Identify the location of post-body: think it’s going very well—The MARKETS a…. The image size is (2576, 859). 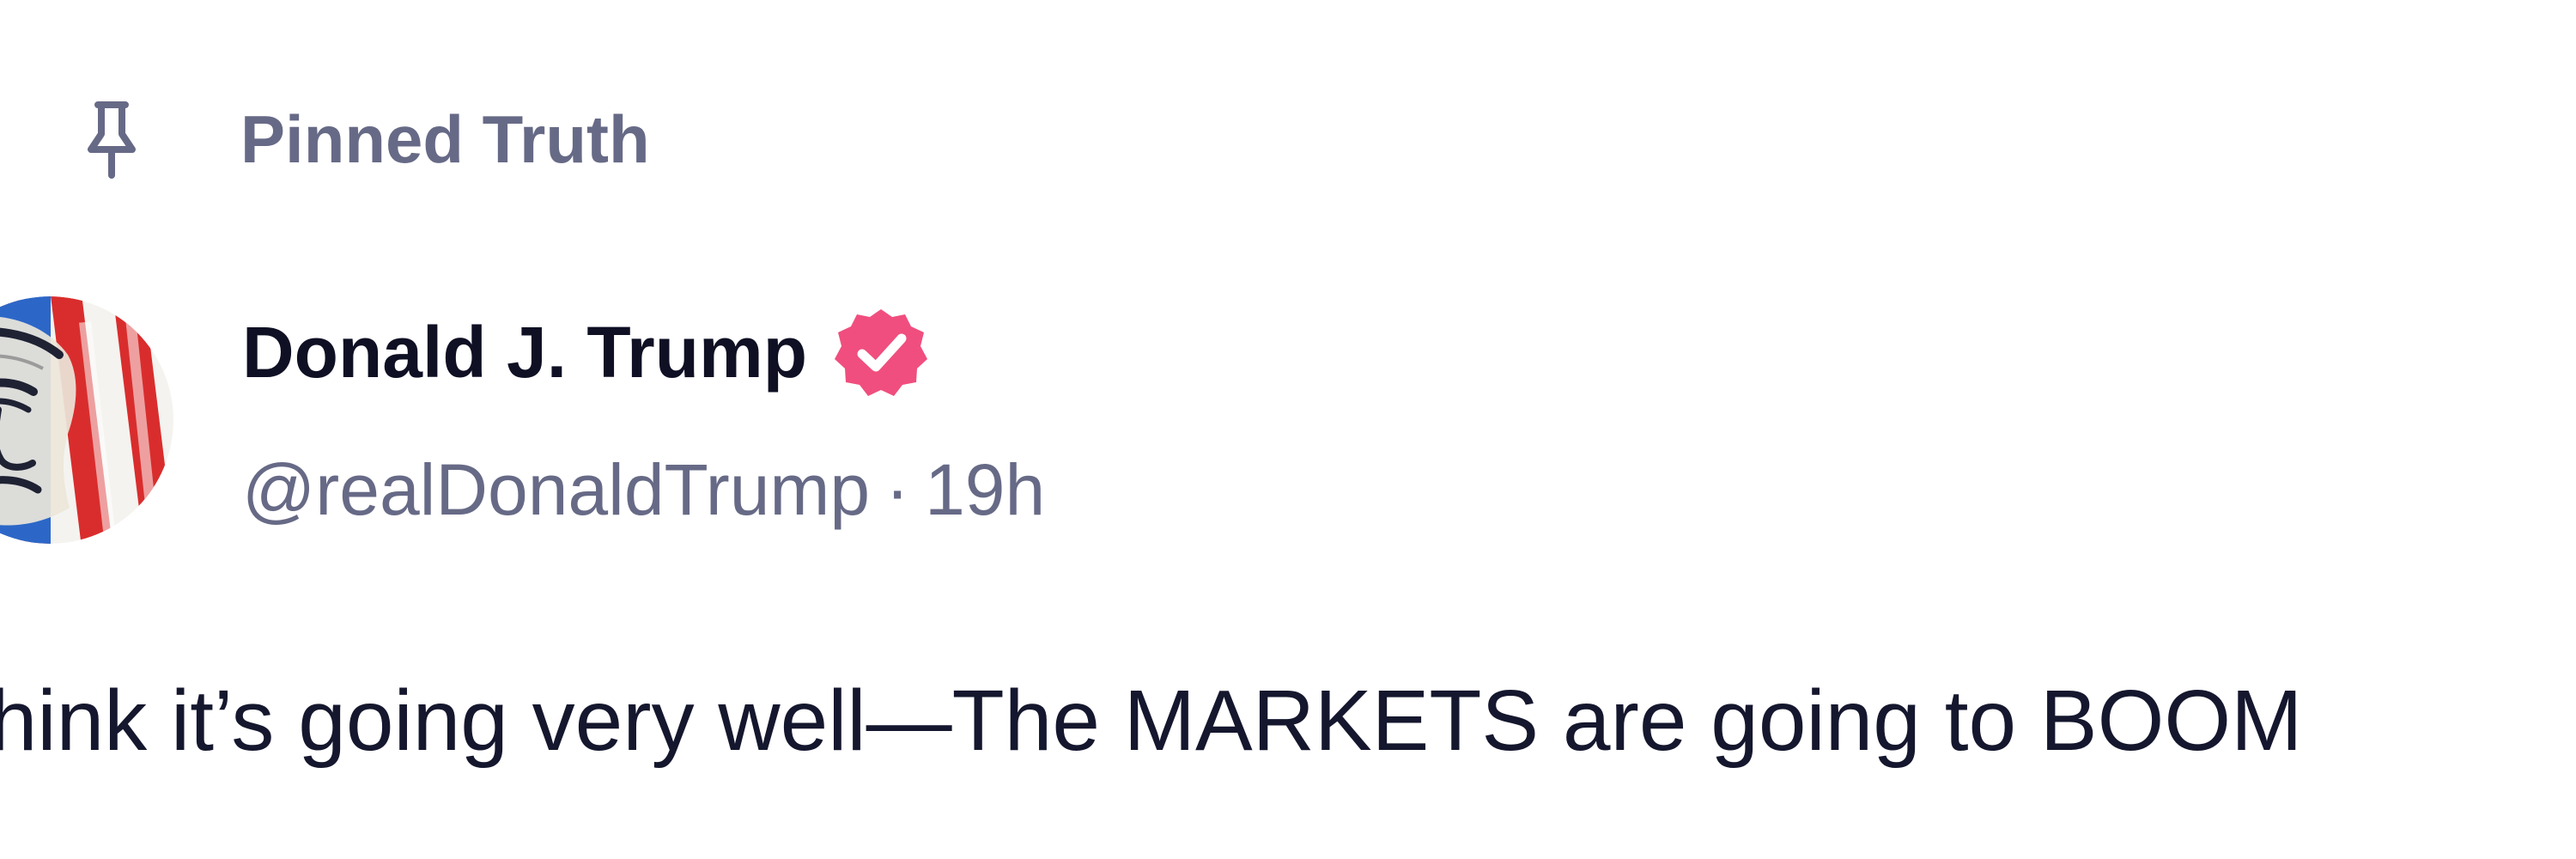
(1151, 721).